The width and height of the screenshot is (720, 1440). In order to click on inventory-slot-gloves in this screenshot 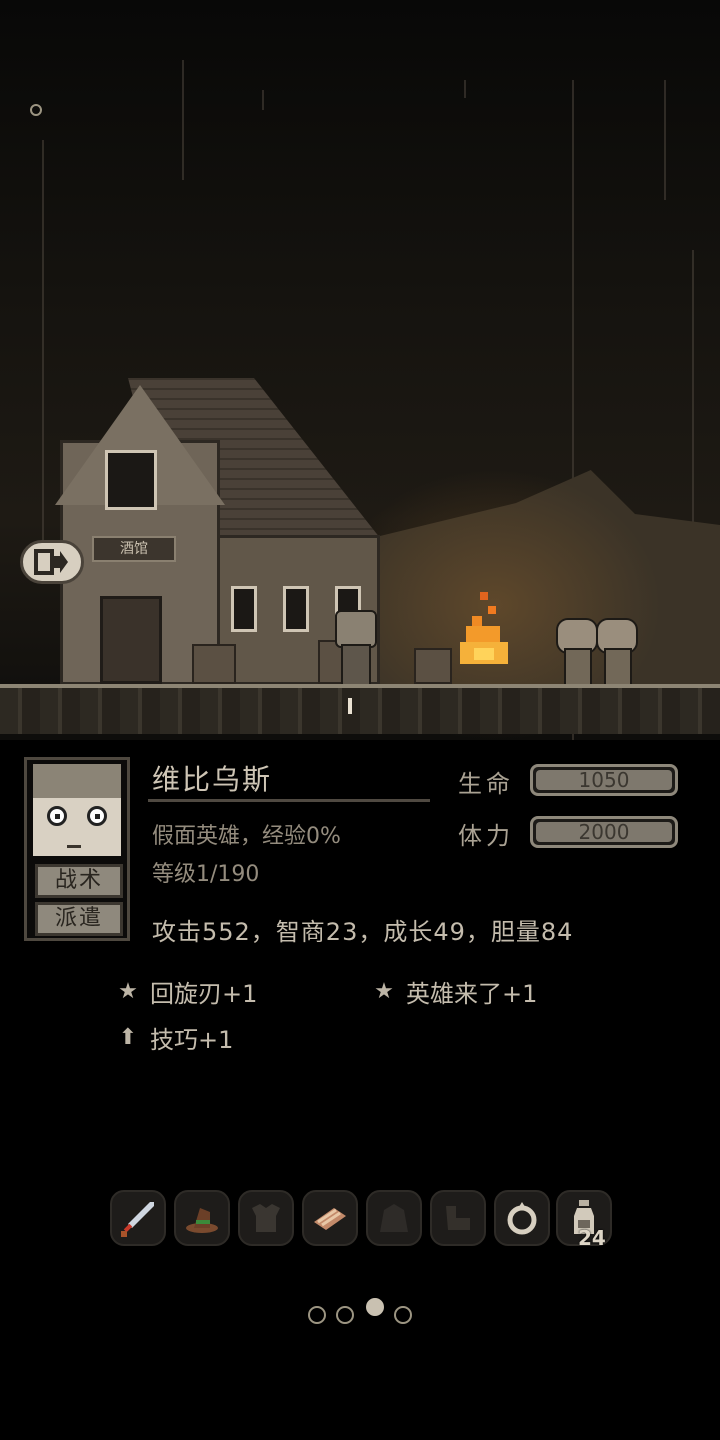, I will do `click(458, 1218)`.